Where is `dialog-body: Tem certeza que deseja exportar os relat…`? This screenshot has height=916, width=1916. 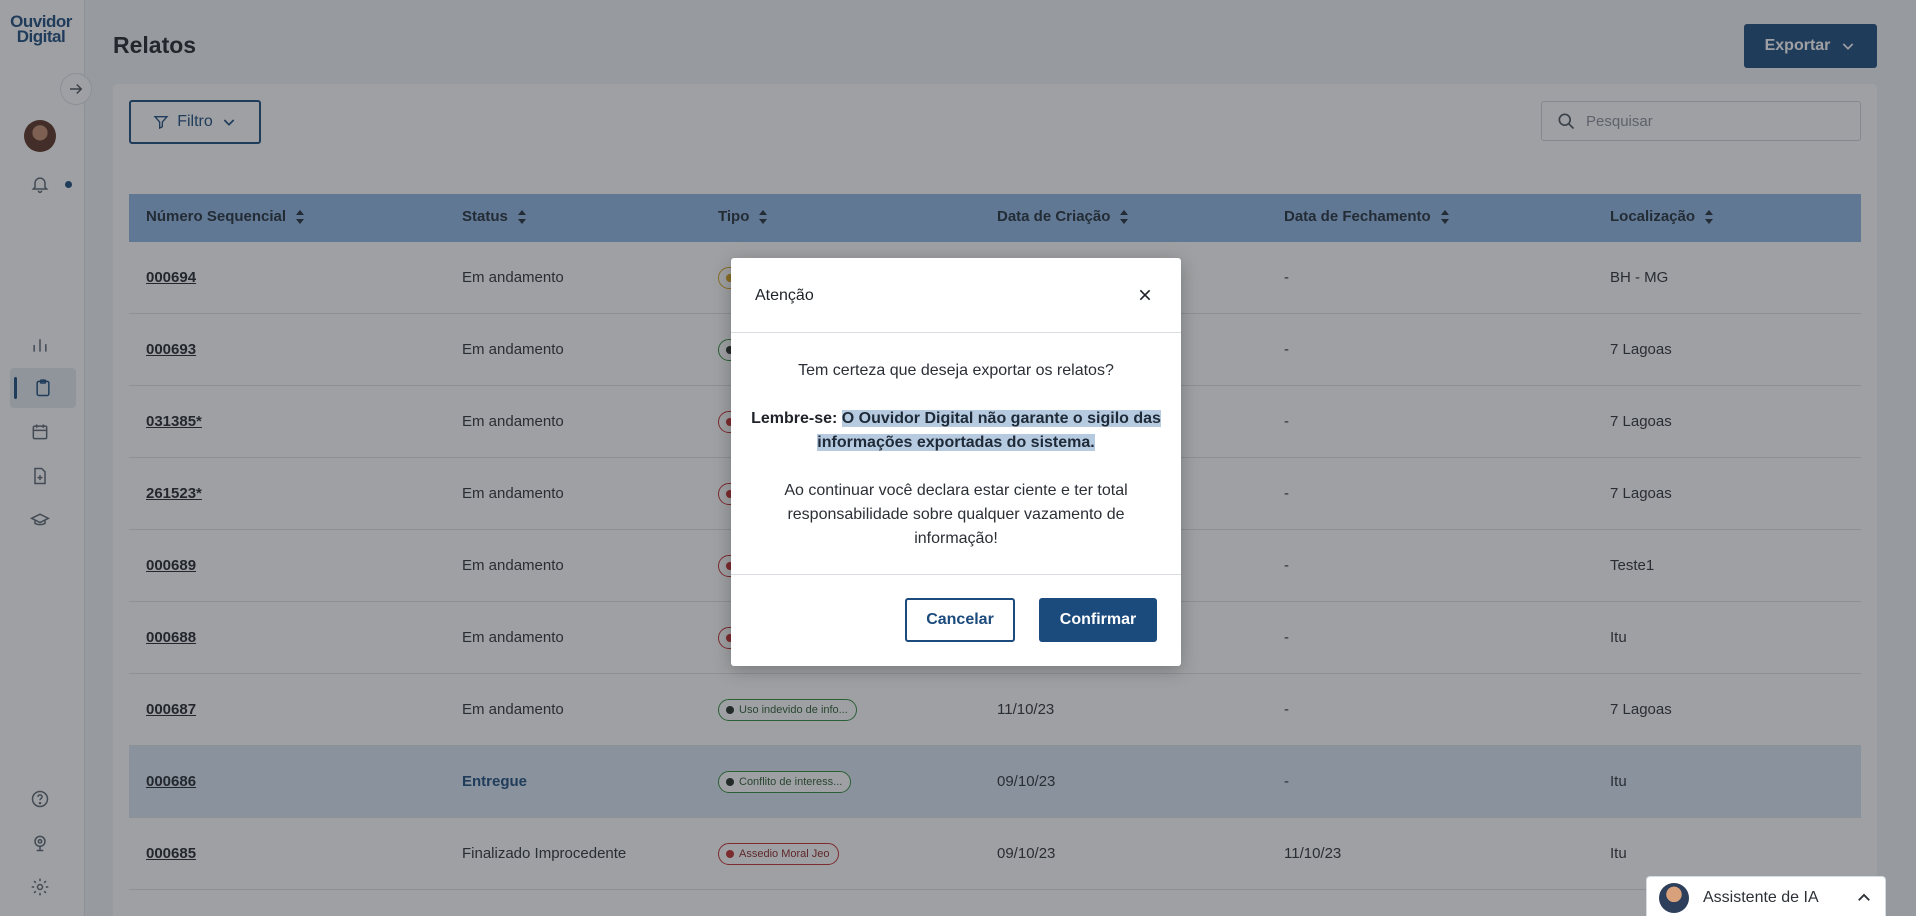
dialog-body: Tem certeza que deseja exportar os relat… is located at coordinates (956, 454).